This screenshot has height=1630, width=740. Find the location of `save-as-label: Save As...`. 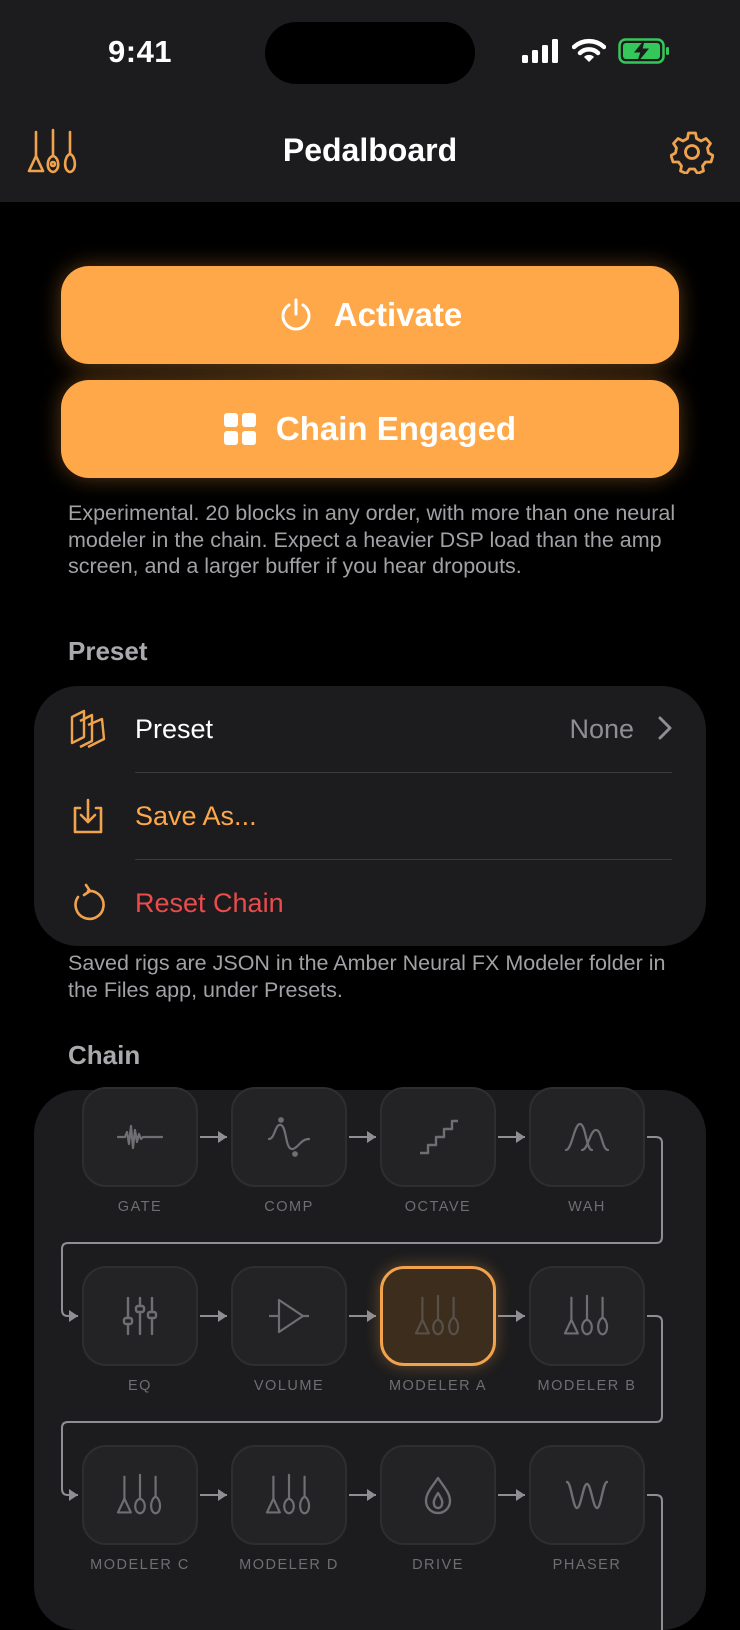

save-as-label: Save As... is located at coordinates (196, 815).